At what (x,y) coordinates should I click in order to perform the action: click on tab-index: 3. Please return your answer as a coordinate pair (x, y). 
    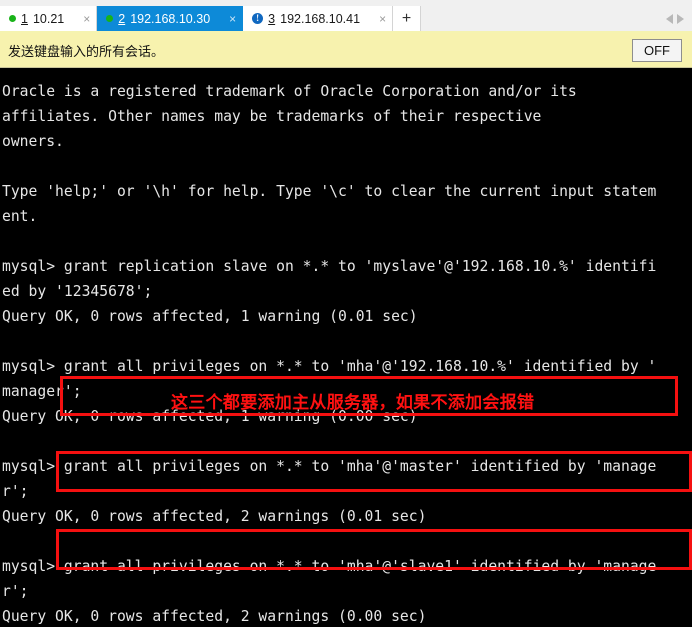
    Looking at the image, I should click on (272, 18).